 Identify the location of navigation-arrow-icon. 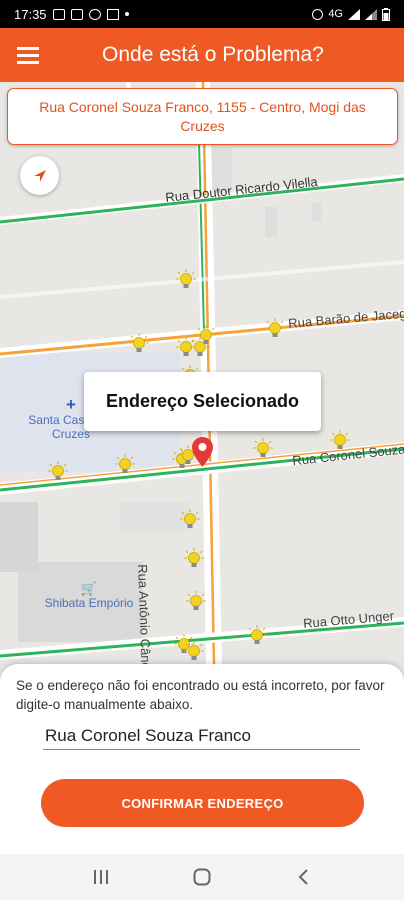
(39, 175).